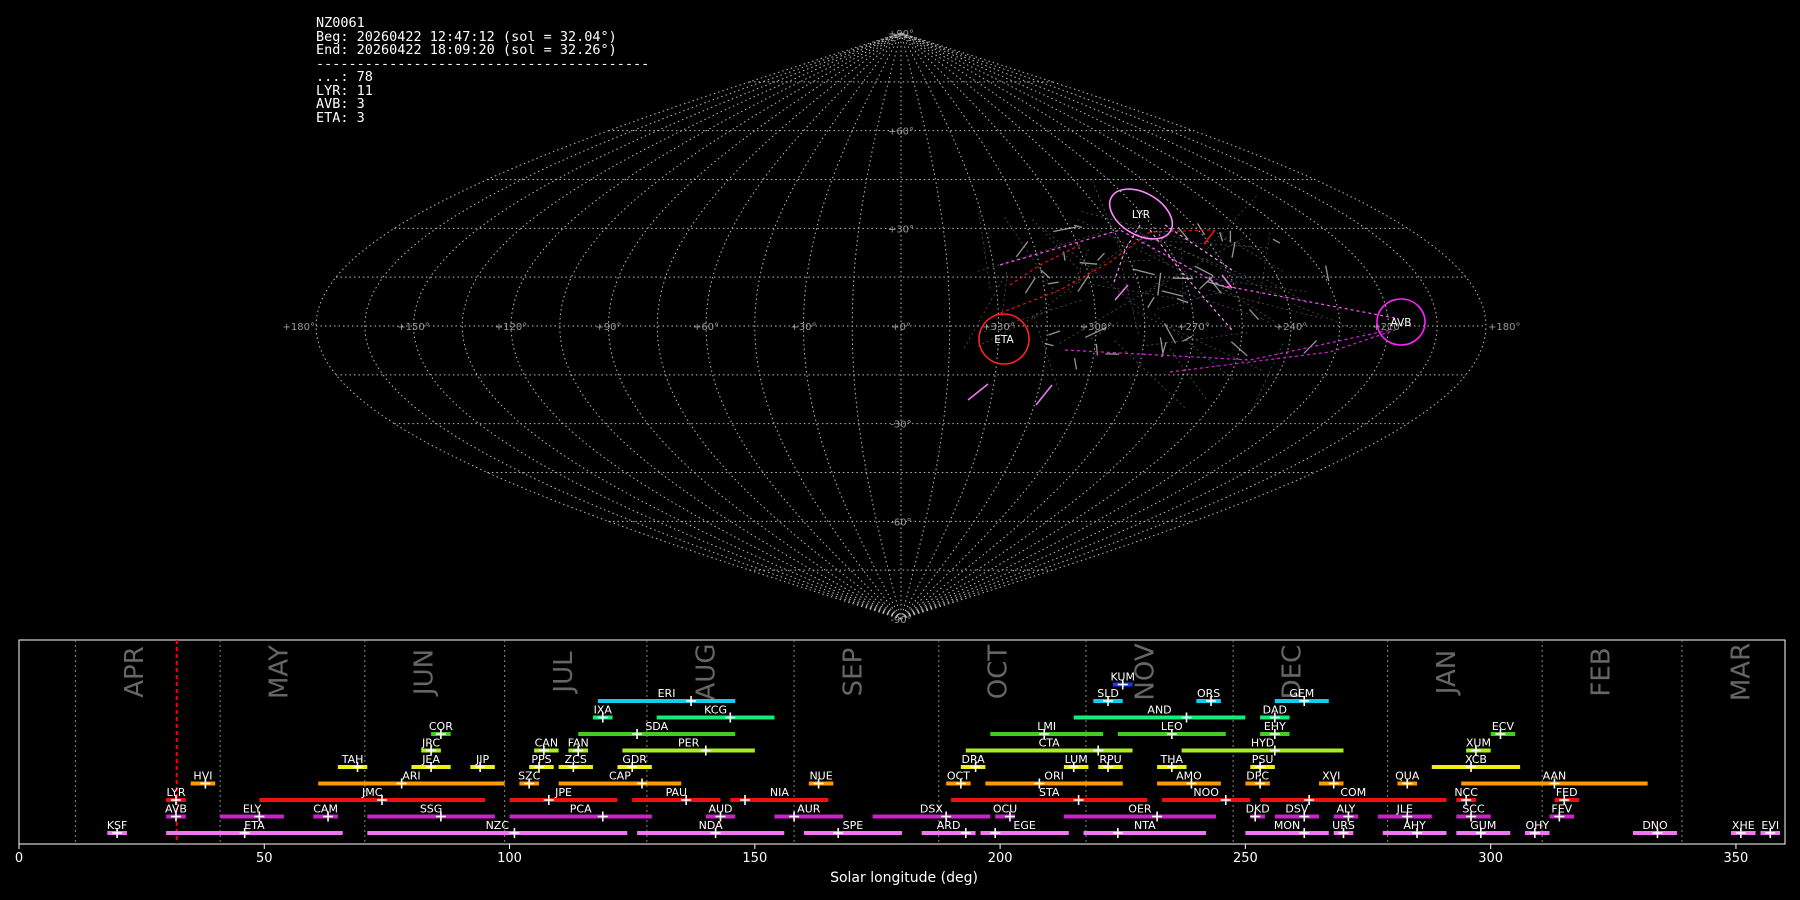 The height and width of the screenshot is (900, 1800). What do you see at coordinates (853, 825) in the screenshot?
I see `shower-label-spe: SPE` at bounding box center [853, 825].